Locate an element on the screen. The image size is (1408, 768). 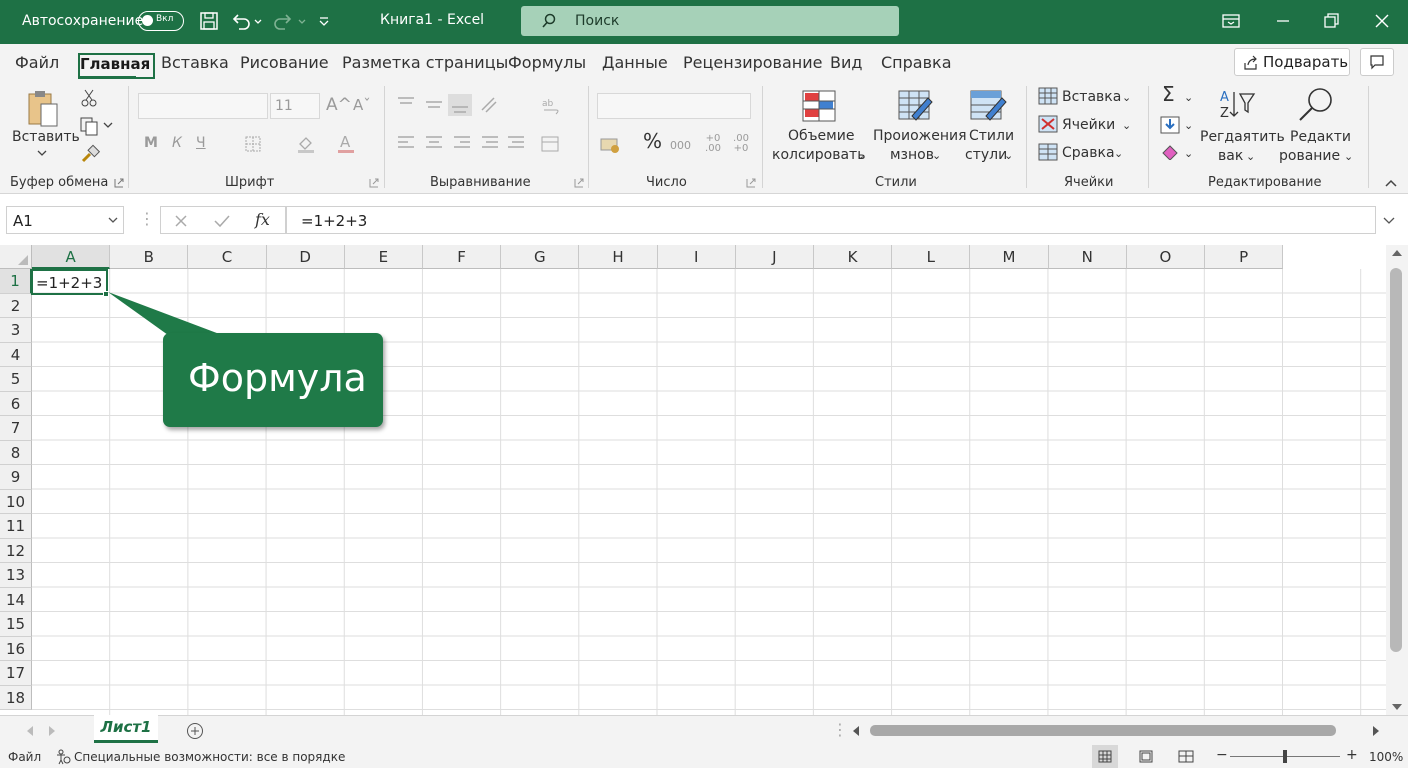
sort-filter-icon: AZ is located at coordinates (1238, 104).